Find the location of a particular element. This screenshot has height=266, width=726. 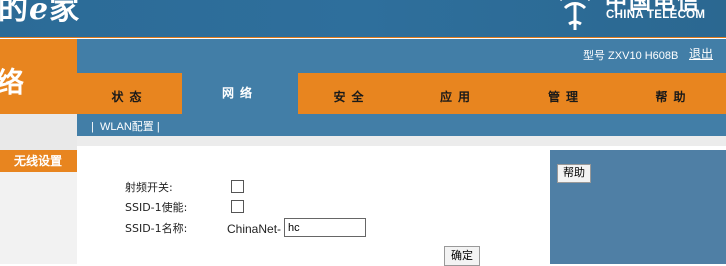

tab-application: 应用 is located at coordinates (458, 93).